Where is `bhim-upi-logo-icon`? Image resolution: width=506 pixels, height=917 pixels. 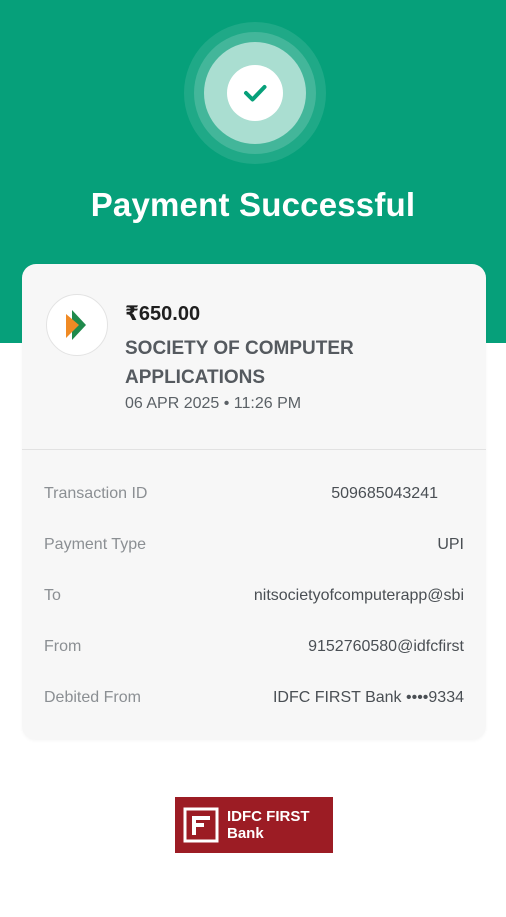 bhim-upi-logo-icon is located at coordinates (77, 325).